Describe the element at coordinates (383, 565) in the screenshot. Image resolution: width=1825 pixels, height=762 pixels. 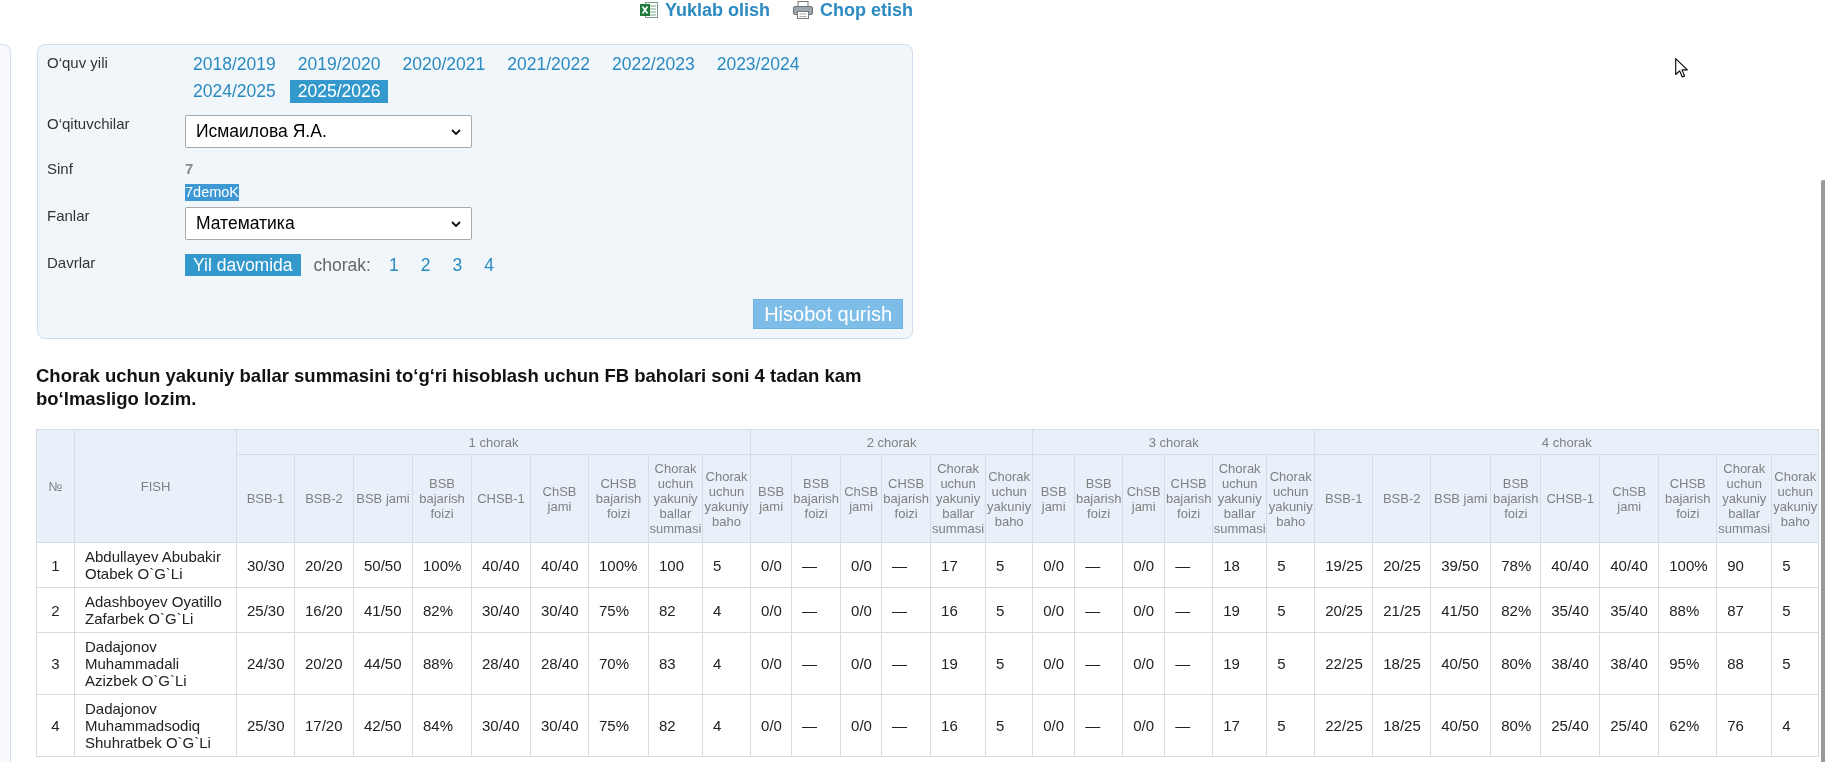
I see `table-cell: 50/50` at that location.